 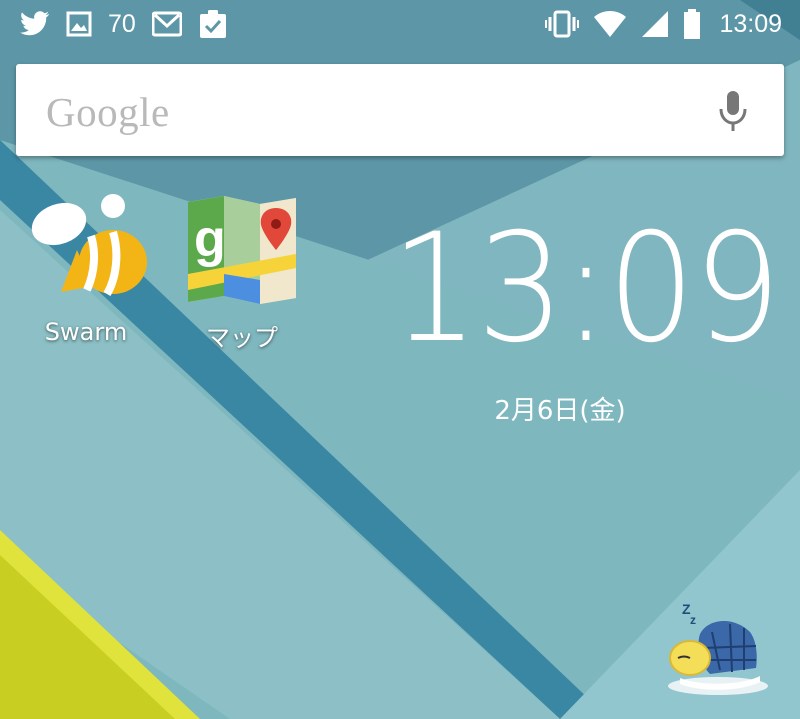 I want to click on battery-icon, so click(x=692, y=24).